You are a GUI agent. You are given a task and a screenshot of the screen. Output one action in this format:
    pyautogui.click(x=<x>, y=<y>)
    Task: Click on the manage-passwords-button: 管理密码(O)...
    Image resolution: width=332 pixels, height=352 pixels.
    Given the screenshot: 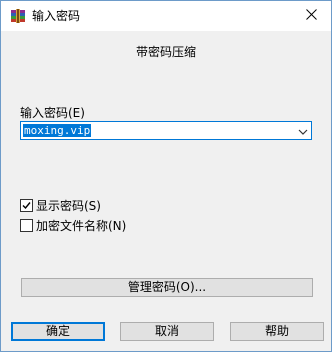 What is the action you would take?
    pyautogui.click(x=167, y=287)
    